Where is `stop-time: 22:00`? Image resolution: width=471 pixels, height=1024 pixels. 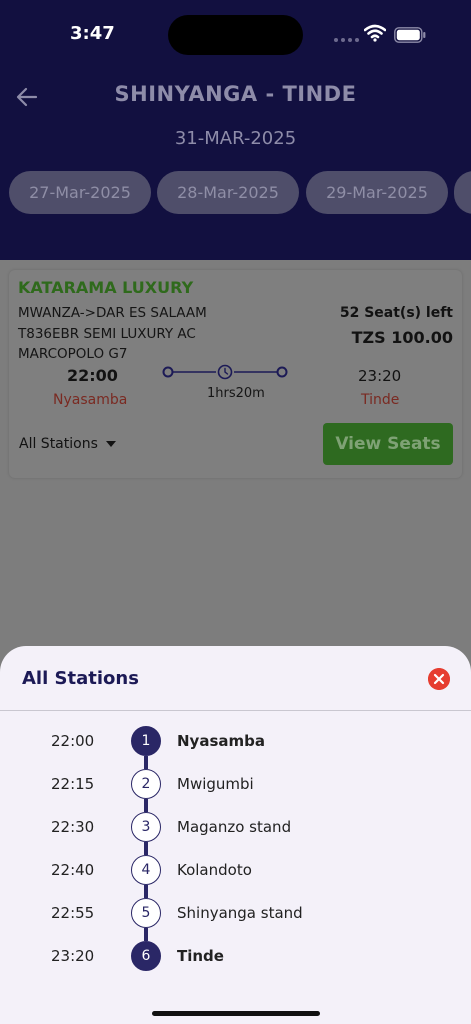
stop-time: 22:00 is located at coordinates (73, 741).